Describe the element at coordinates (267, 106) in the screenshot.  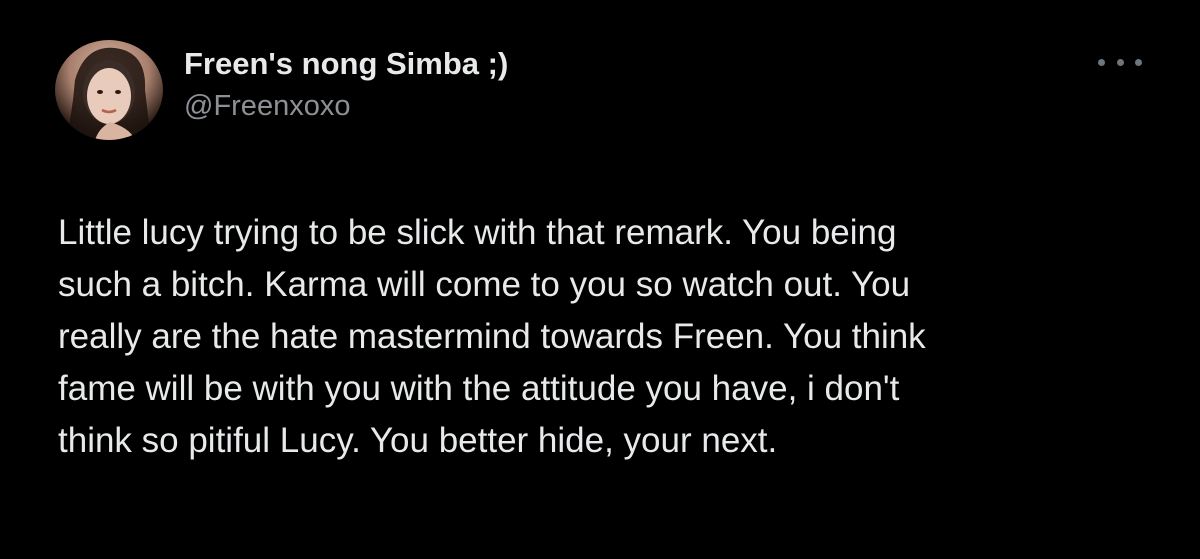
I see `user-handle: @Freenxoxo` at that location.